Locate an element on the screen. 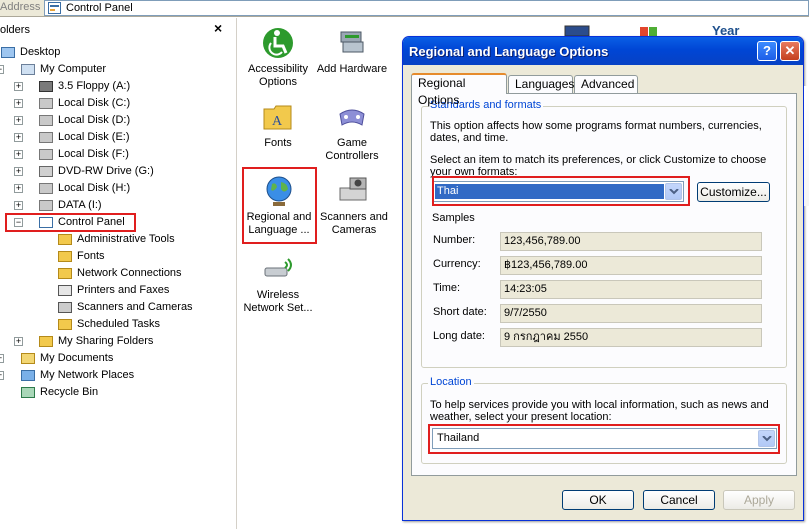 This screenshot has width=809, height=529. address-input: Control Panel is located at coordinates (426, 8).